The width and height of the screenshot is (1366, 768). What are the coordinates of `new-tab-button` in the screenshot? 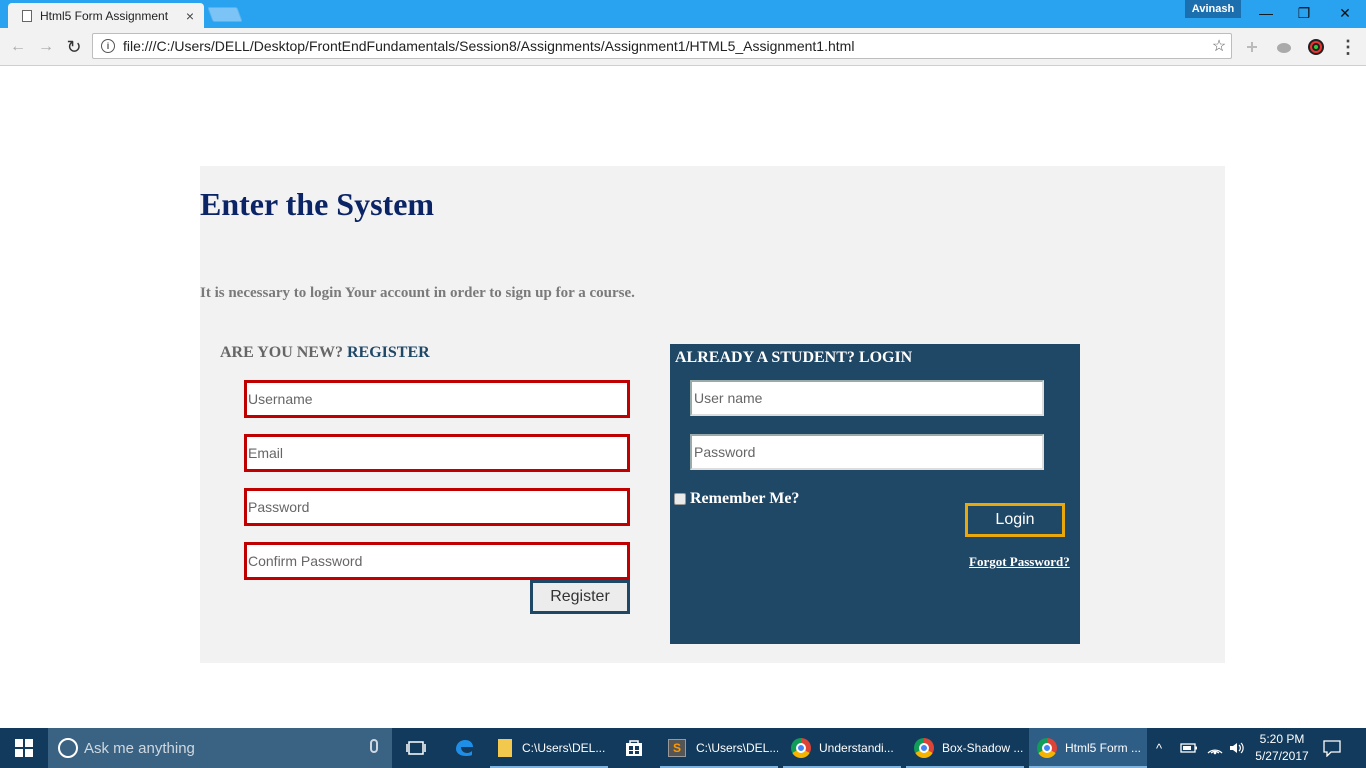 It's located at (225, 14).